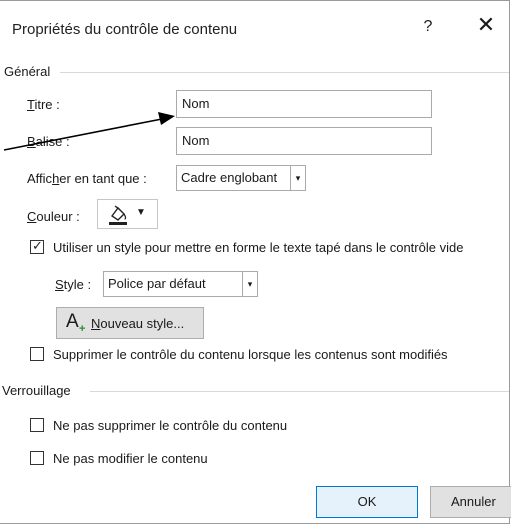 This screenshot has height=524, width=511. I want to click on title-label: Titre :, so click(43, 104).